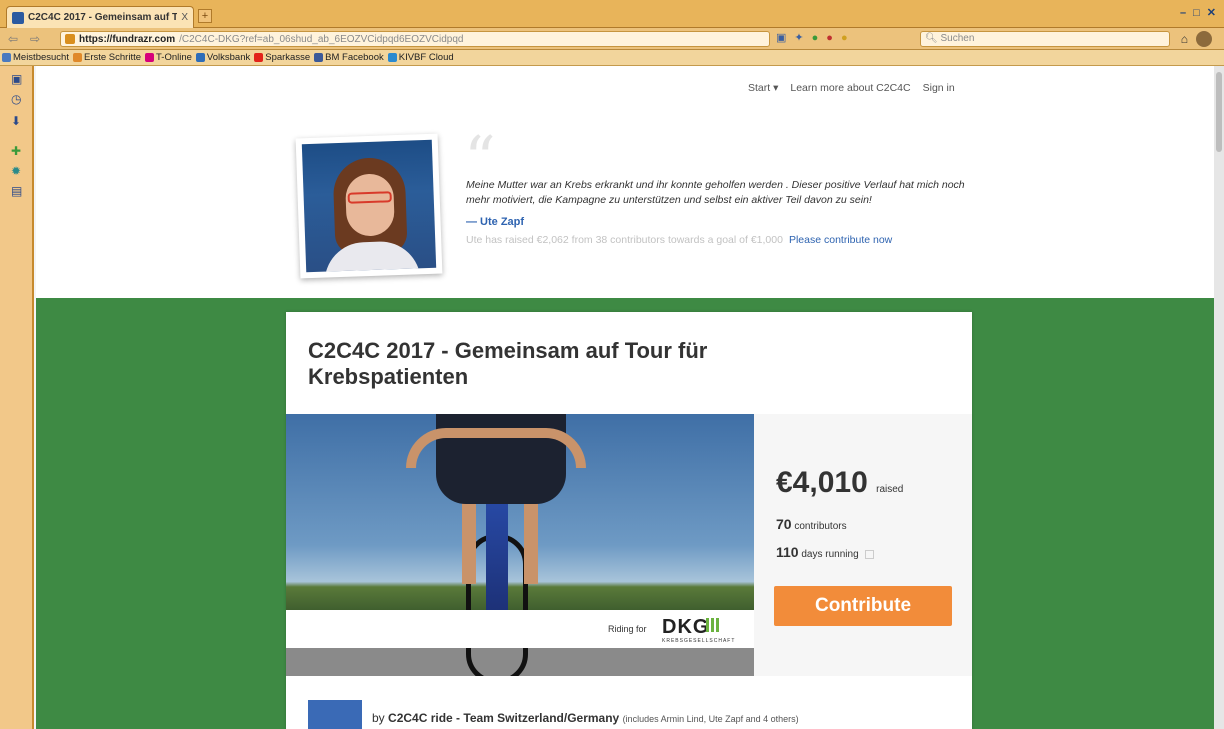  Describe the element at coordinates (16, 151) in the screenshot. I see `addons-icon: ✚` at that location.